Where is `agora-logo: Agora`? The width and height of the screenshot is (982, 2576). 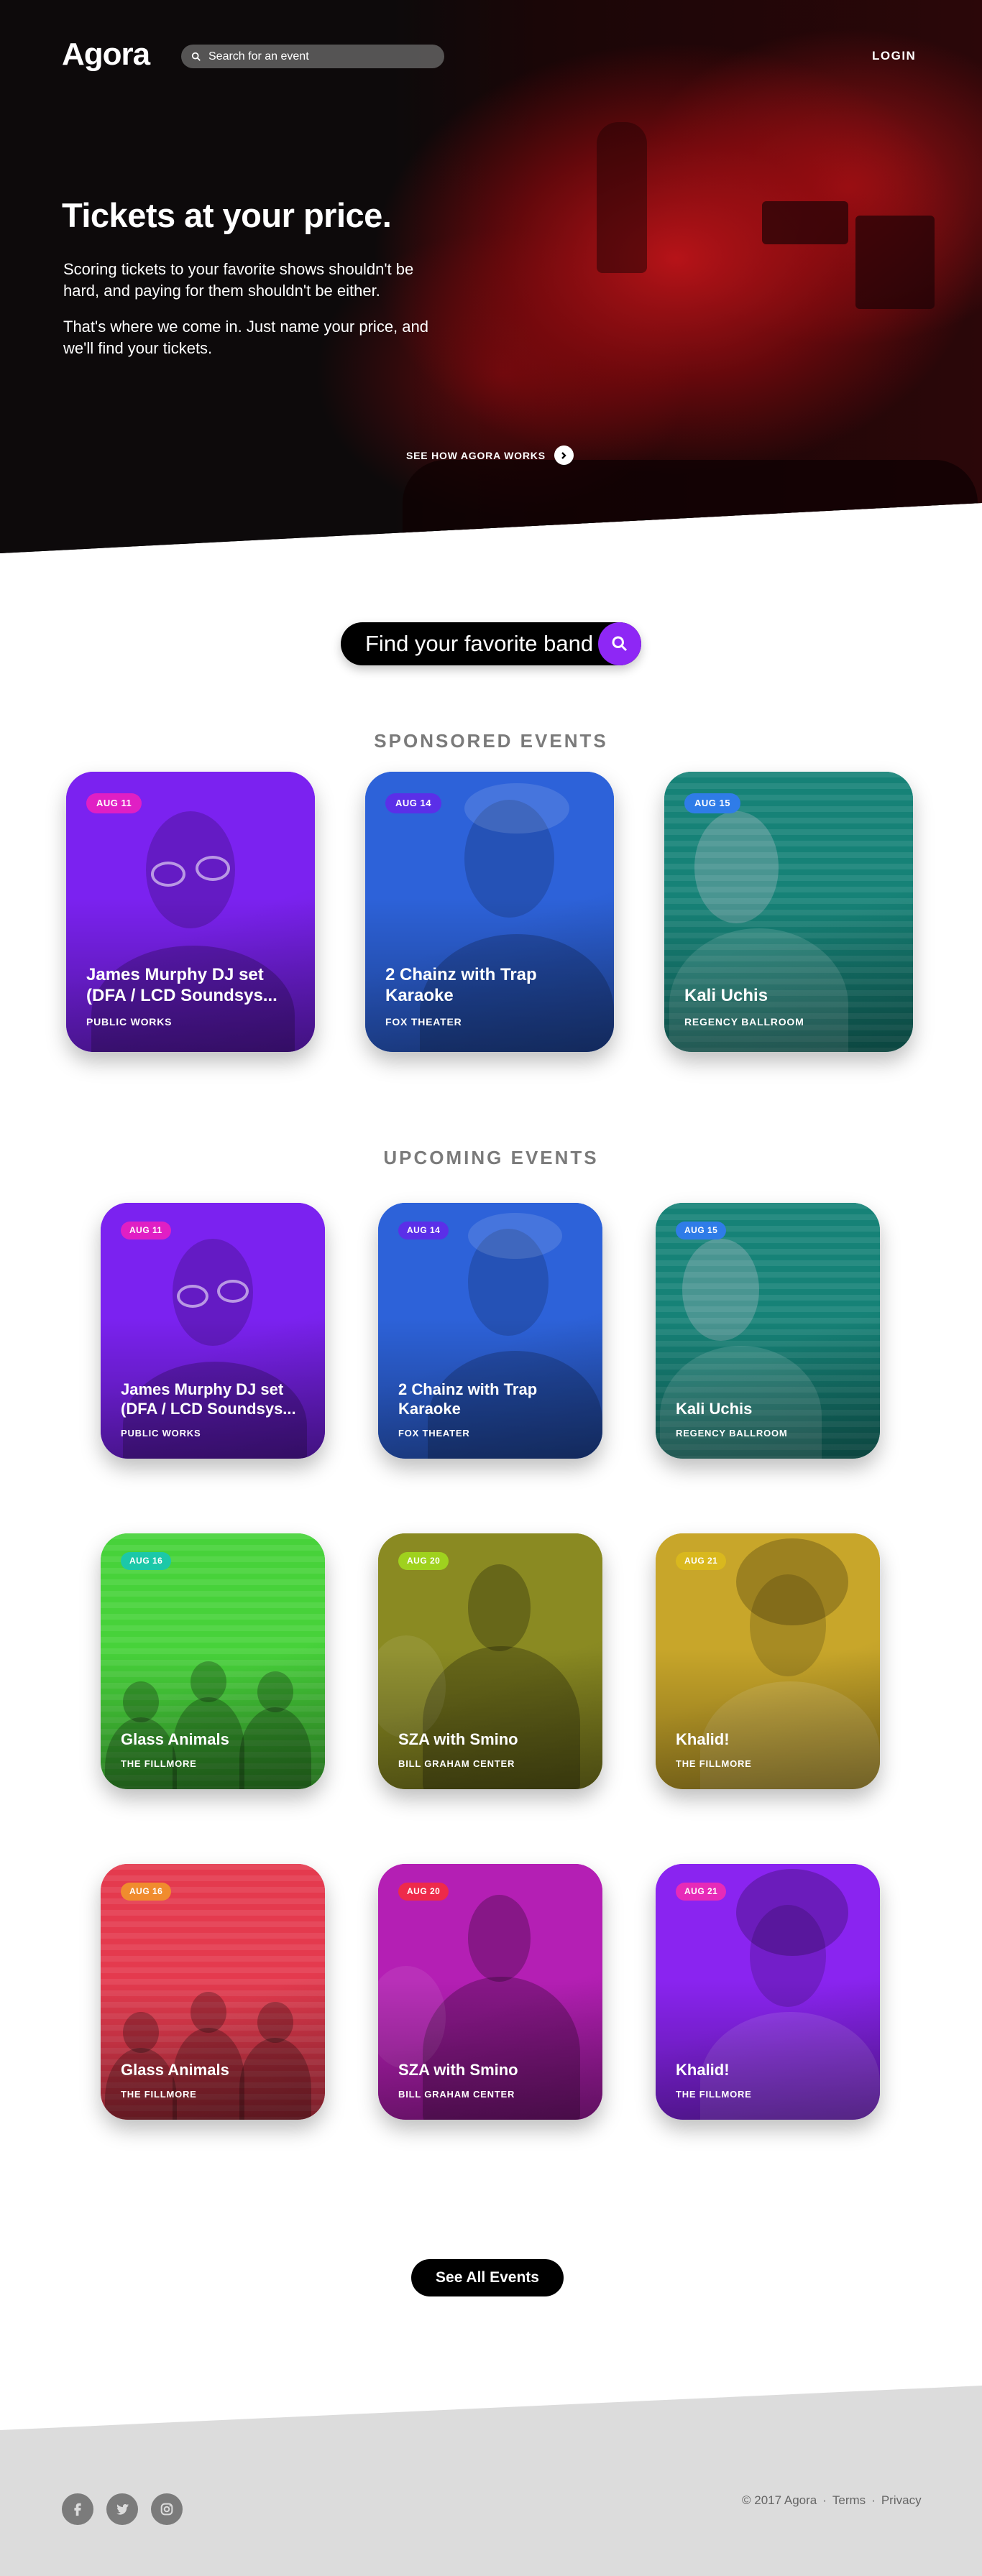
agora-logo: Agora is located at coordinates (106, 55).